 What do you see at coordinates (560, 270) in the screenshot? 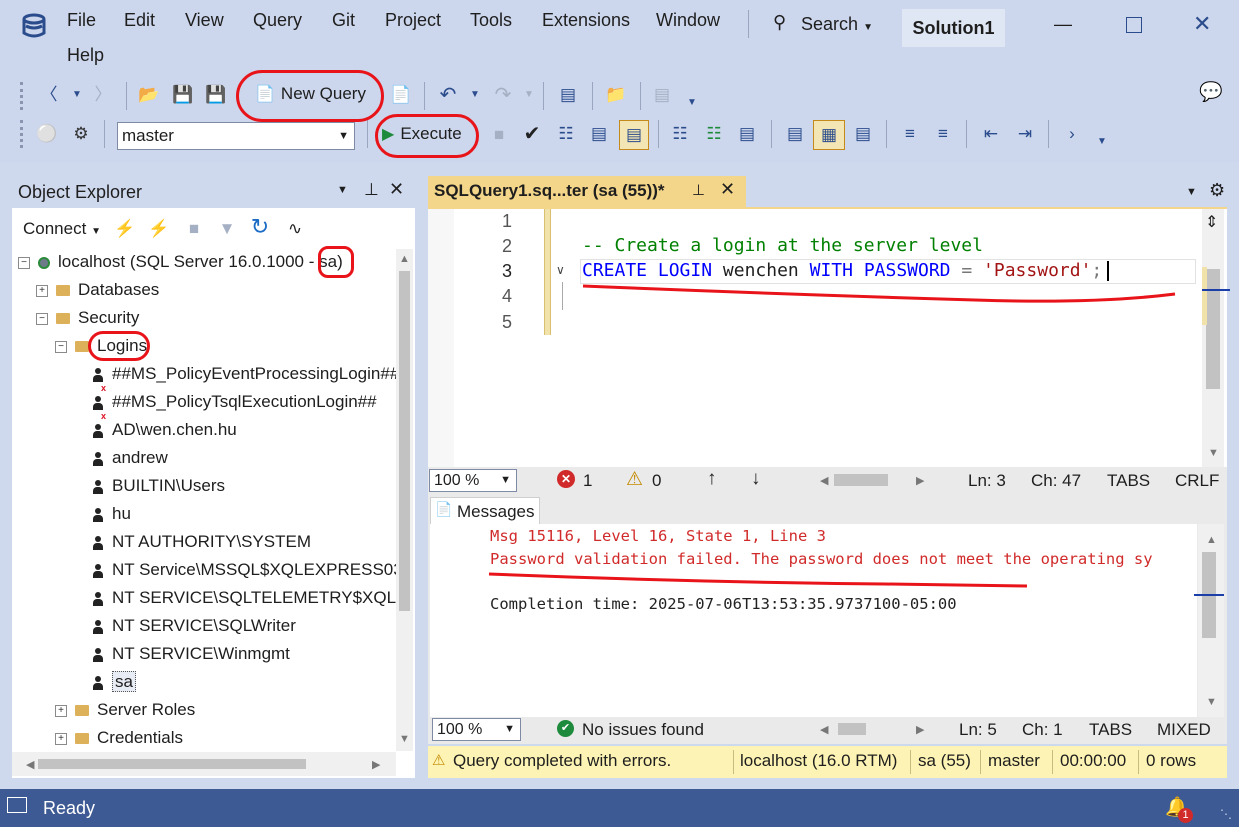
I see `fold-collapse-icon: ∨` at bounding box center [560, 270].